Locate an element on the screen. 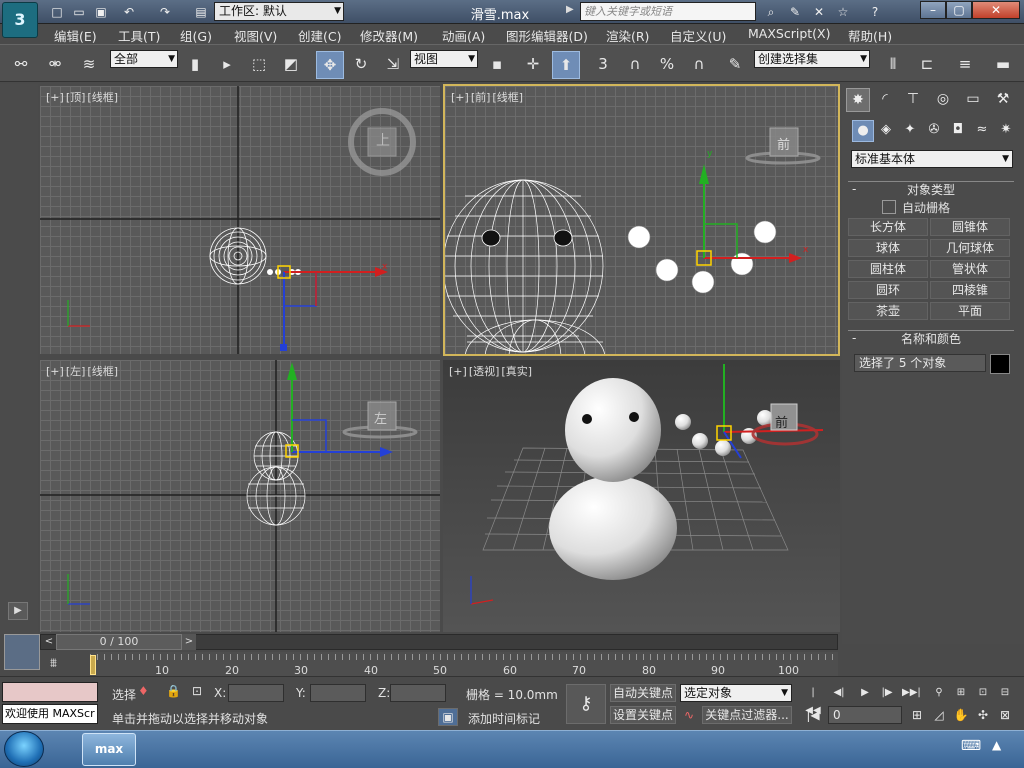 Image resolution: width=1024 pixels, height=768 pixels. set-key-icon: ⚷ is located at coordinates (586, 704).